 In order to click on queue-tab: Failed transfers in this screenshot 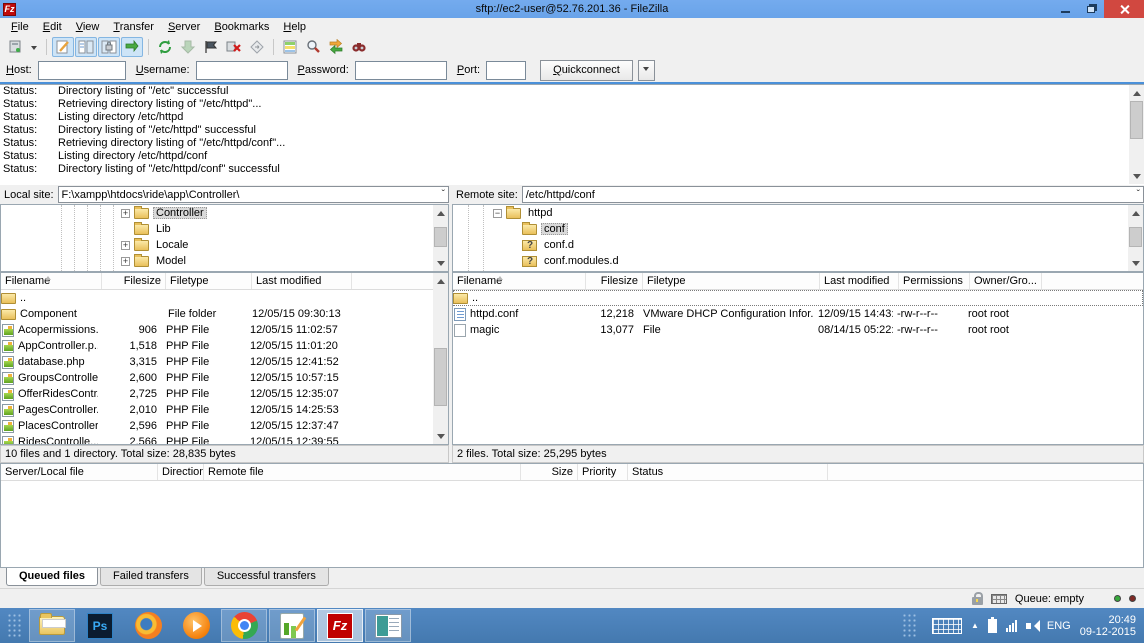, I will do `click(151, 577)`.